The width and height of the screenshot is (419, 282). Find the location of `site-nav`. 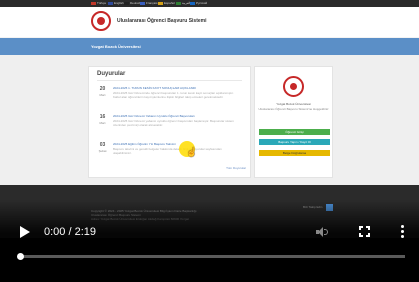

site-nav is located at coordinates (209, 46).